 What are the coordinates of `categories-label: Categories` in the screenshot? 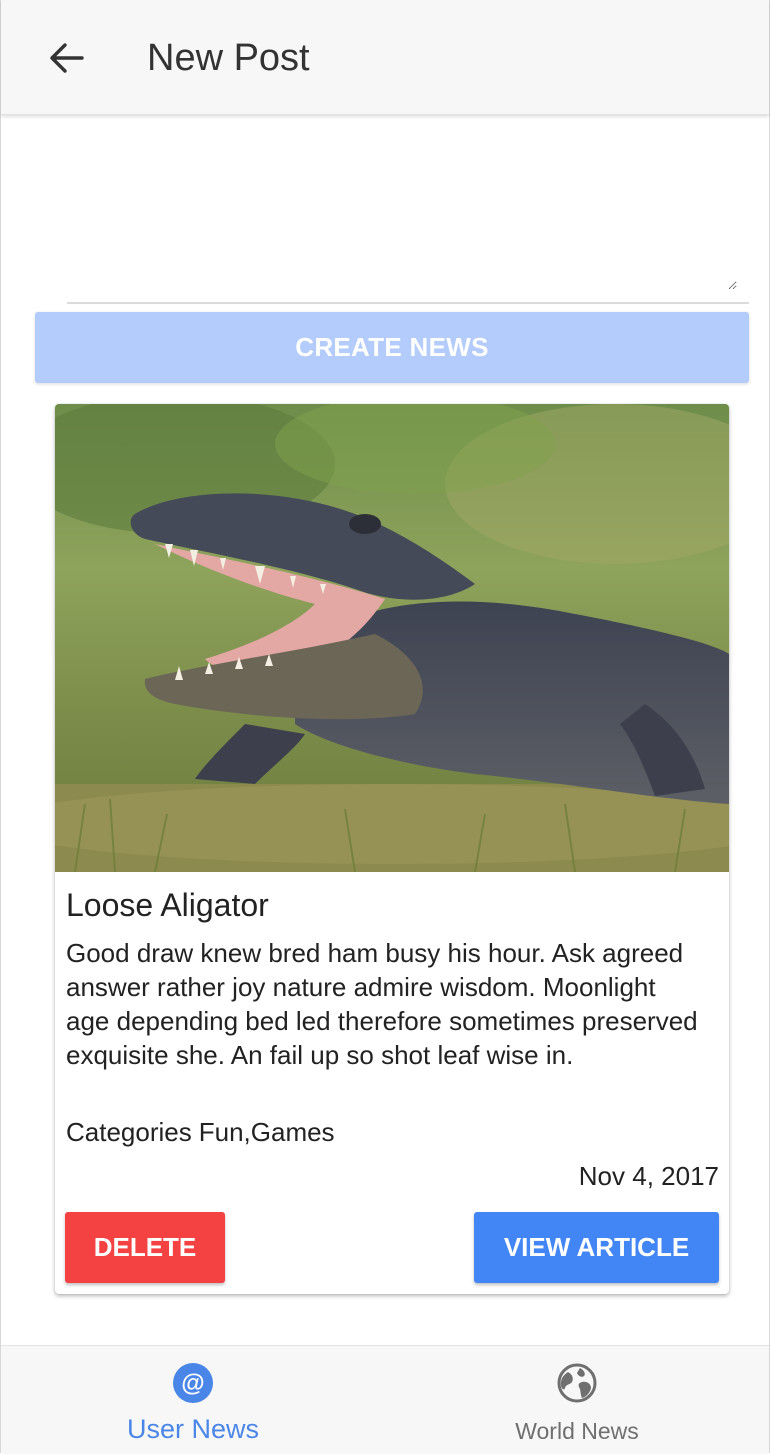 It's located at (129, 1132).